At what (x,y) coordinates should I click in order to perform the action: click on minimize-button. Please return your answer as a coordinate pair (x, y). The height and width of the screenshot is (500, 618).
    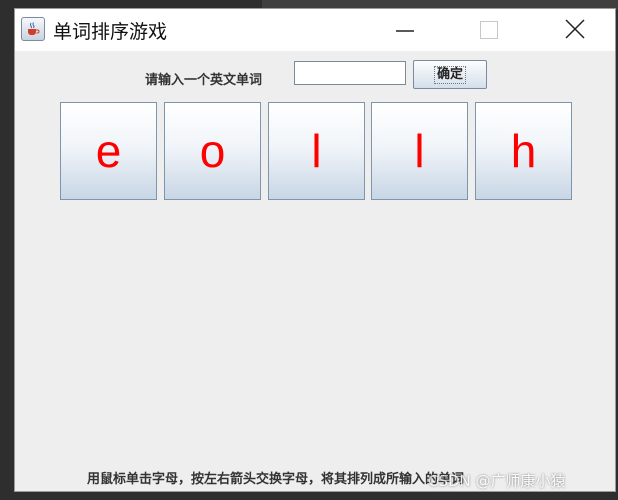
    Looking at the image, I should click on (405, 30).